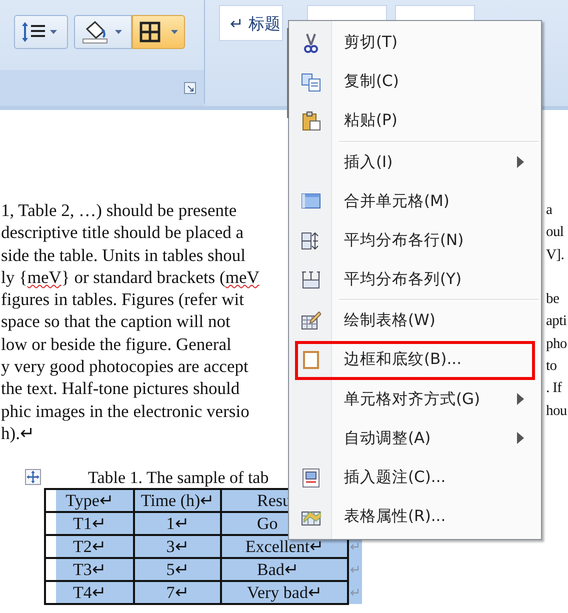 This screenshot has width=568, height=613. Describe the element at coordinates (123, 255) in the screenshot. I see `paragraph-line: side the table. Units in tables shoul` at that location.